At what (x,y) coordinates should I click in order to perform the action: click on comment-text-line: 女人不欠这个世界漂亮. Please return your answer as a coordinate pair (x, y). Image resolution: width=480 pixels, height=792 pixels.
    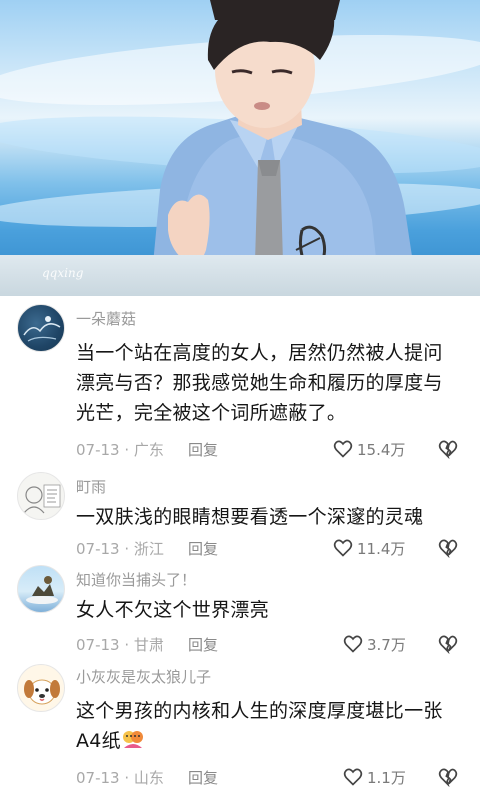
    Looking at the image, I should click on (173, 610).